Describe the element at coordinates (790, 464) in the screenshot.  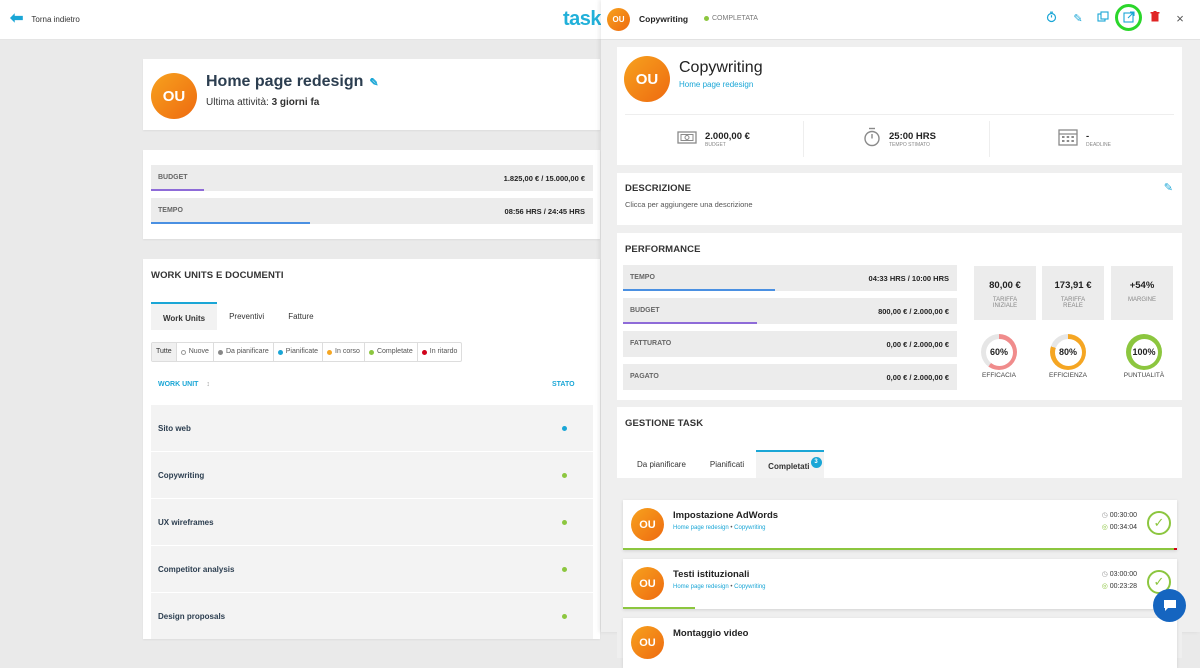
I see `tab-completati: Completati 3` at that location.